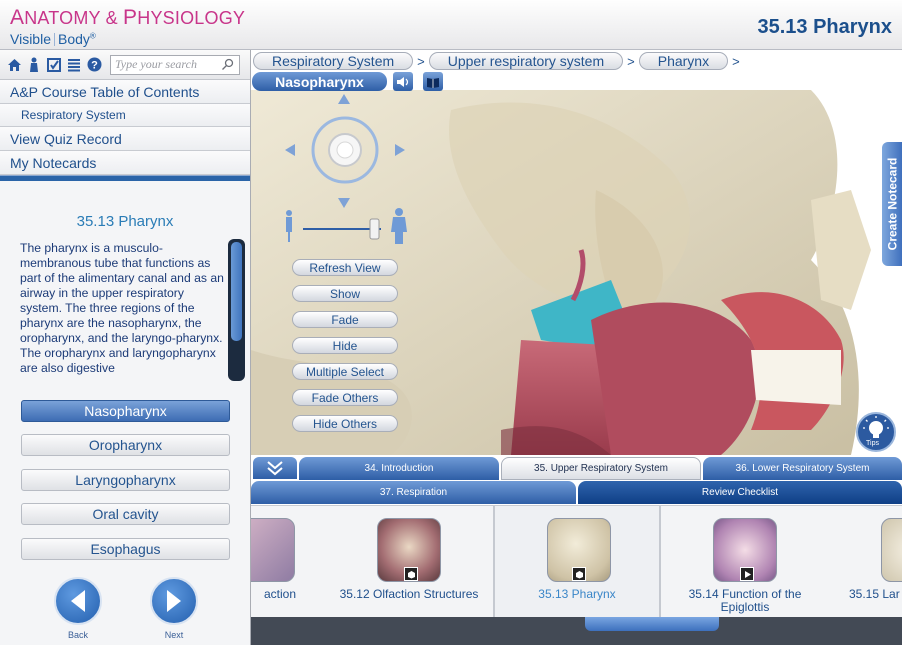 This screenshot has width=902, height=645. I want to click on double-chevron-down-icon, so click(275, 468).